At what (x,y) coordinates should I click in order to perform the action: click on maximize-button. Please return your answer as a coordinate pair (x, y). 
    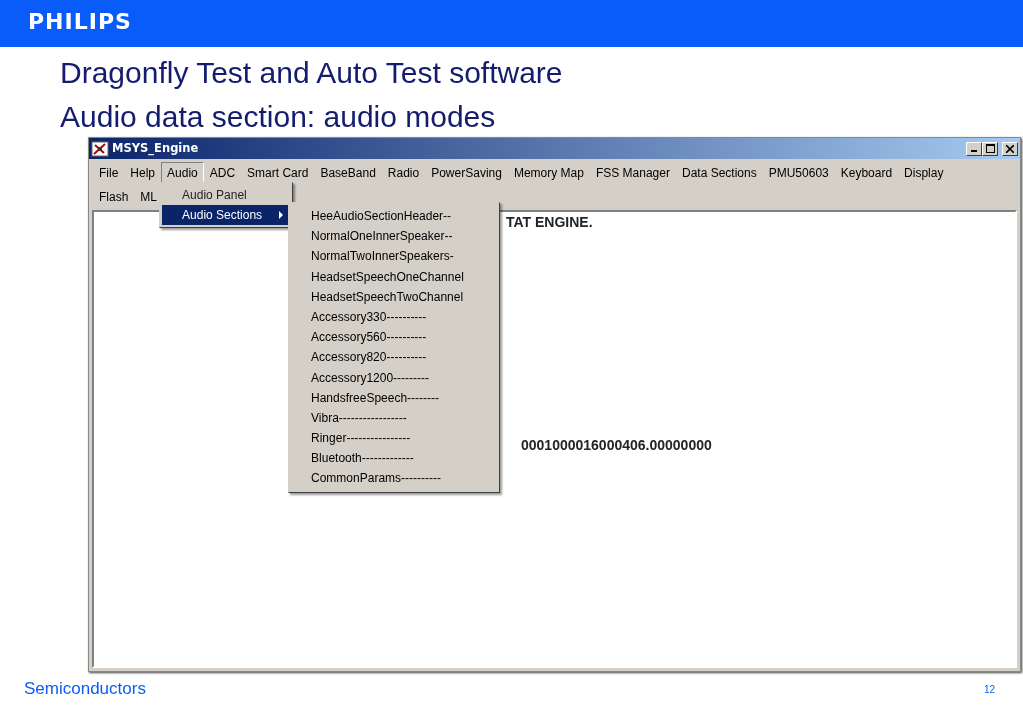
    Looking at the image, I should click on (990, 148).